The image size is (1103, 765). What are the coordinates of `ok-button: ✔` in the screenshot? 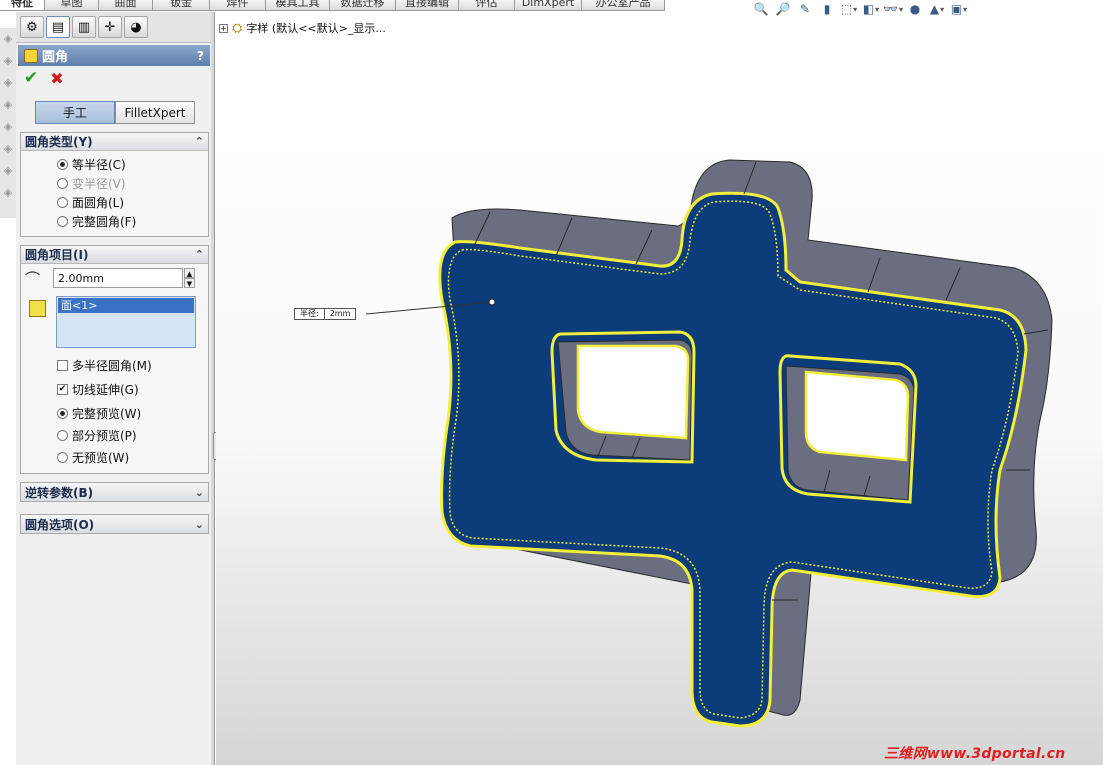 It's located at (31, 78).